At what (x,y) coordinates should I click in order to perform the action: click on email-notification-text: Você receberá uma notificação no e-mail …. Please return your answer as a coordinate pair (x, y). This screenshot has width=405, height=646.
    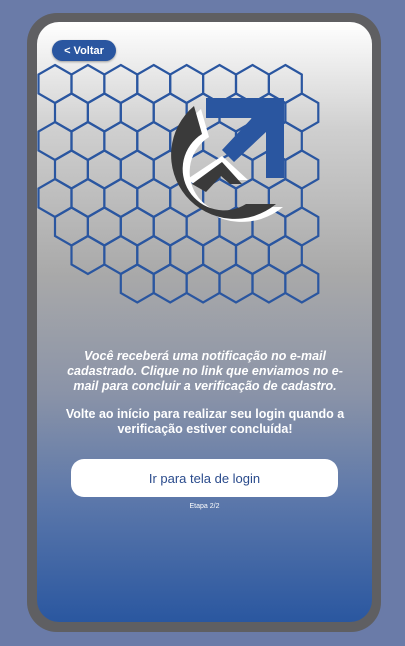
    Looking at the image, I should click on (205, 371).